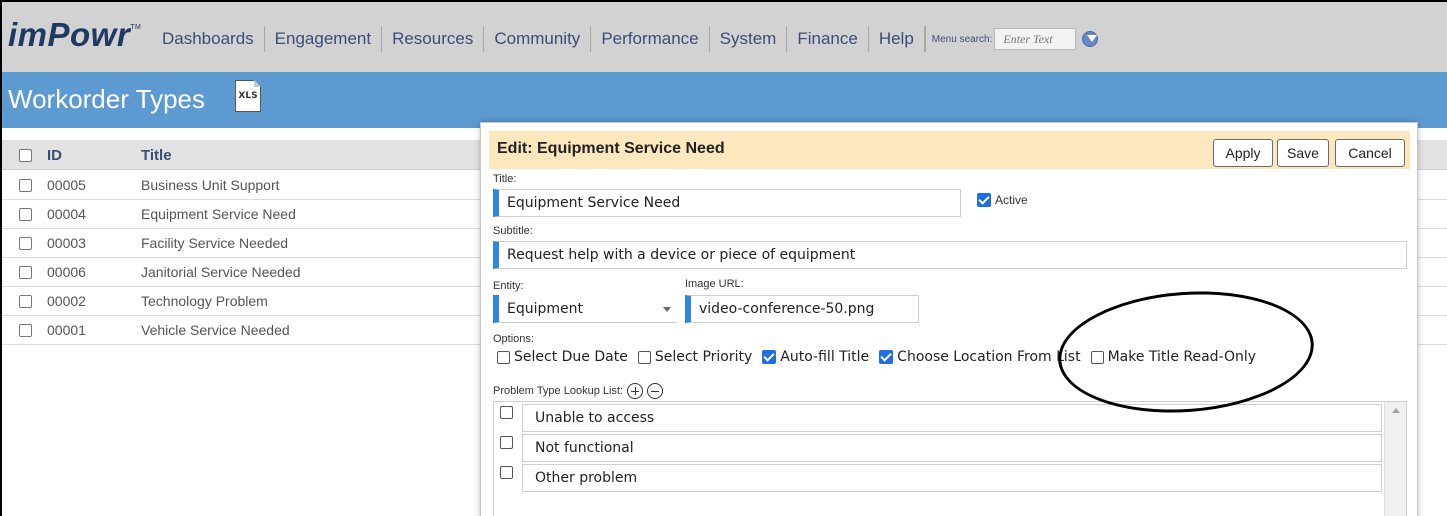 This screenshot has height=516, width=1447. What do you see at coordinates (513, 231) in the screenshot?
I see `subtitle-label: Subtitle:` at bounding box center [513, 231].